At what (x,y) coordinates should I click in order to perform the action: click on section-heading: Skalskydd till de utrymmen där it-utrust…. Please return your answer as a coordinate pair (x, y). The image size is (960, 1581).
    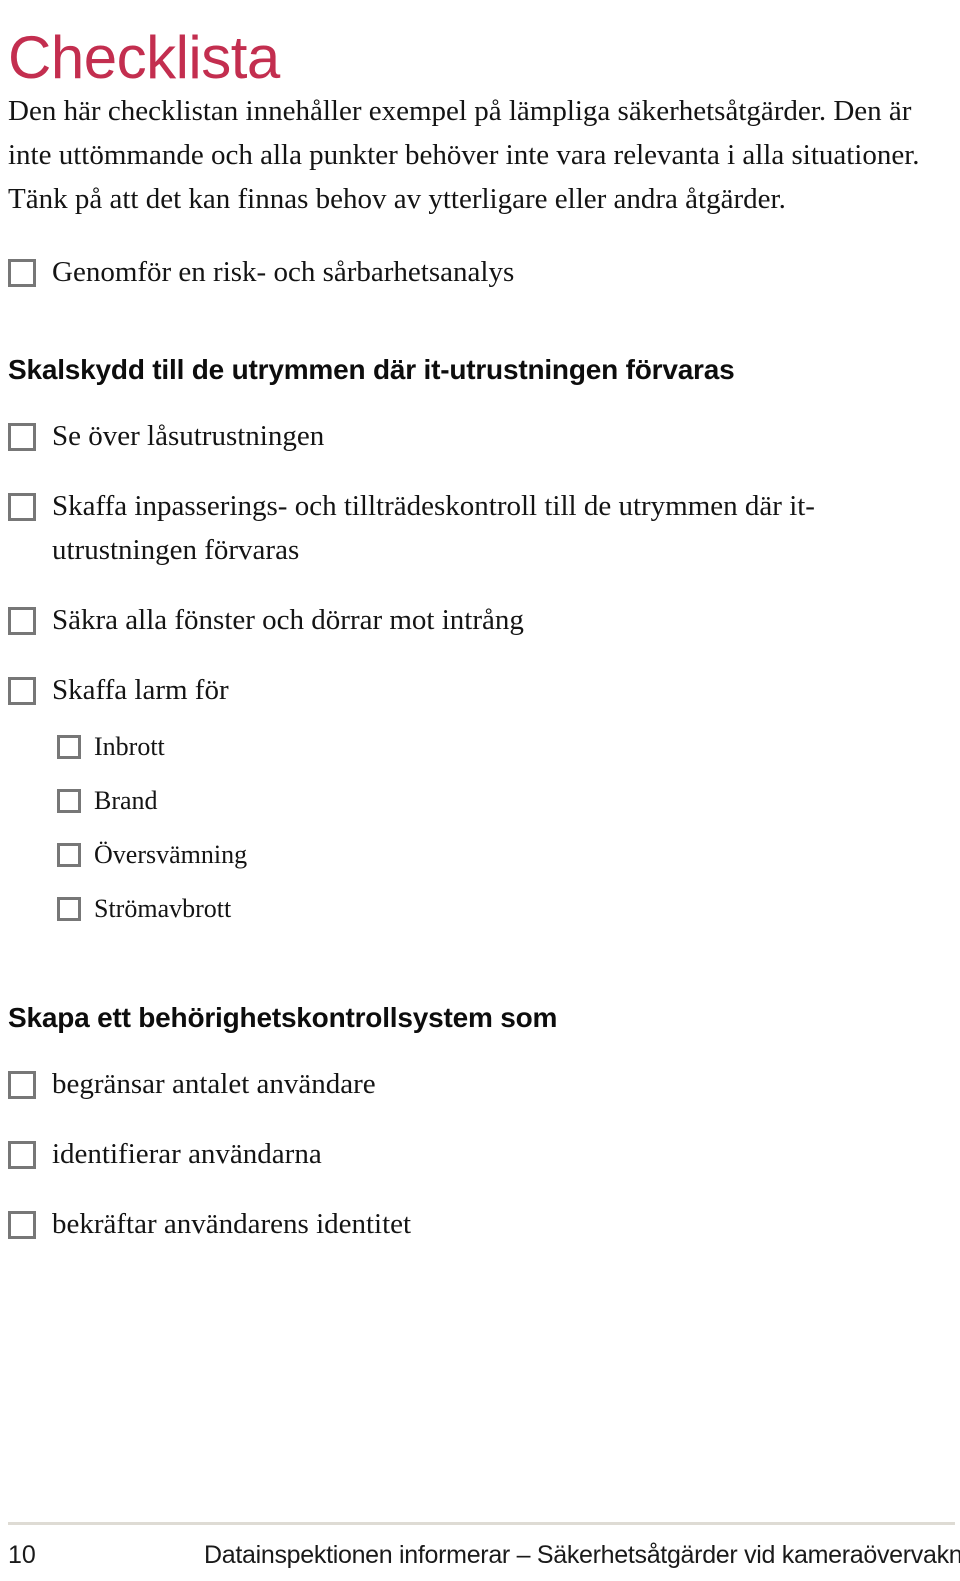
    Looking at the image, I should click on (371, 369).